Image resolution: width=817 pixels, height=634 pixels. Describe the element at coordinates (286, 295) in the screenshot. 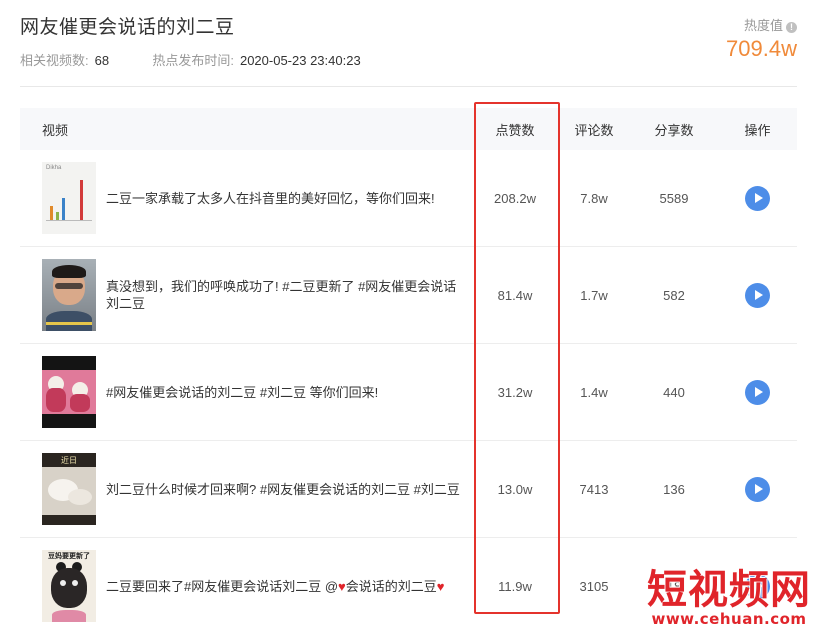

I see `video-title: 真没想到，我们的呼唤成功了! #二豆更新了 #网友催更会说话刘二豆` at that location.